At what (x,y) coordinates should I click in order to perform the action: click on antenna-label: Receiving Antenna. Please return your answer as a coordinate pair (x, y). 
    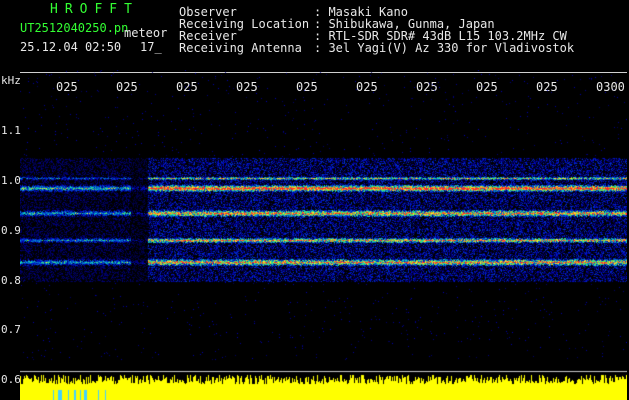
    Looking at the image, I should click on (240, 48).